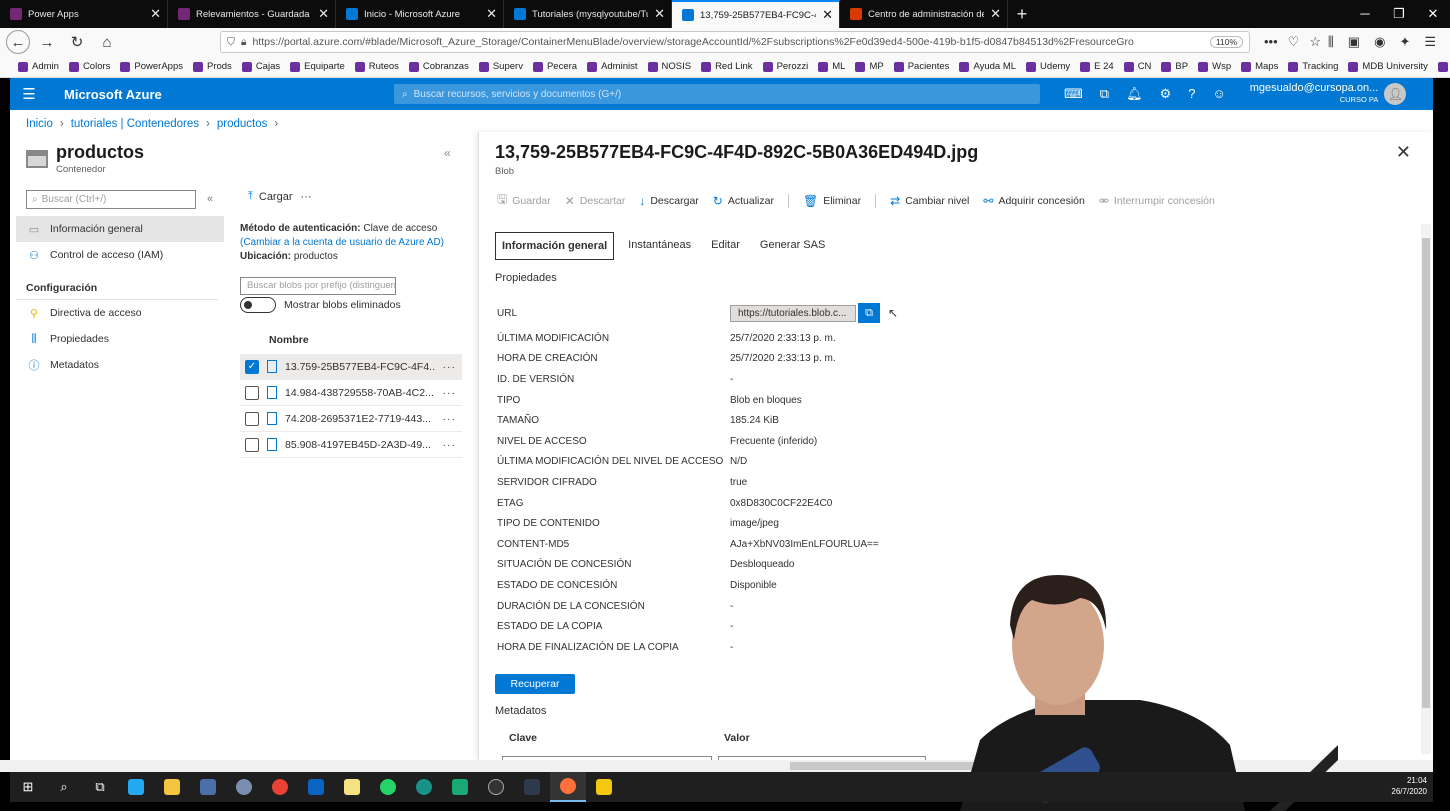  I want to click on scrollbar-thumb, so click(1426, 473).